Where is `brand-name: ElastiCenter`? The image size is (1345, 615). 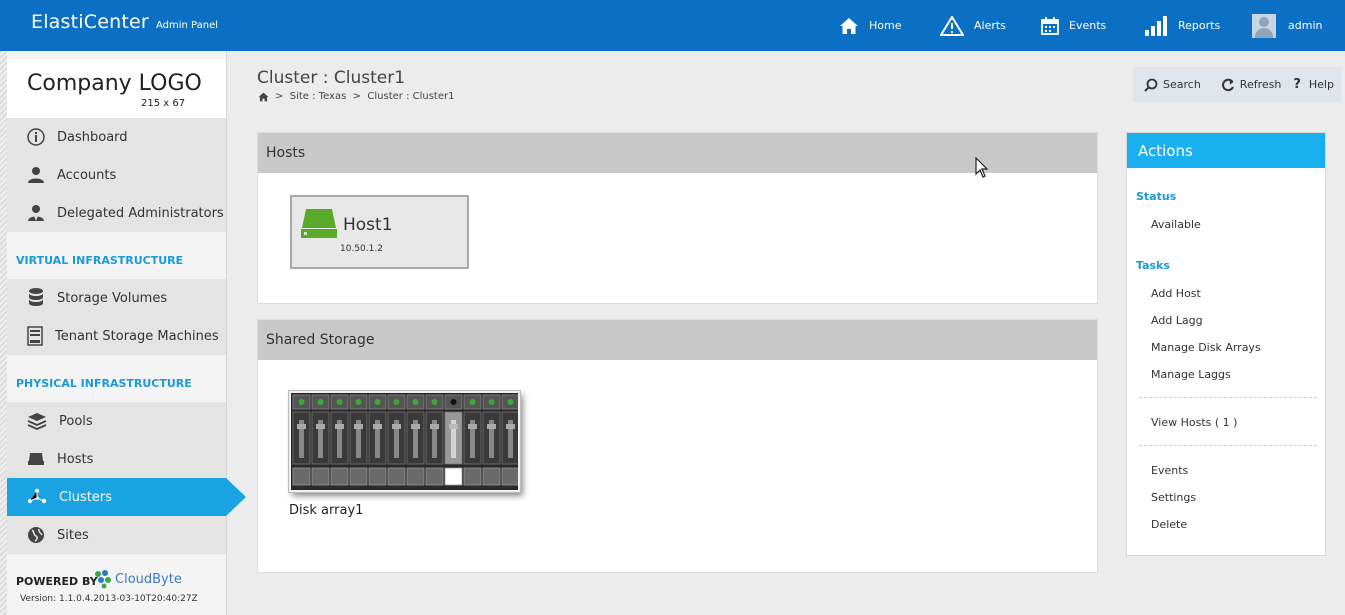 brand-name: ElastiCenter is located at coordinates (90, 22).